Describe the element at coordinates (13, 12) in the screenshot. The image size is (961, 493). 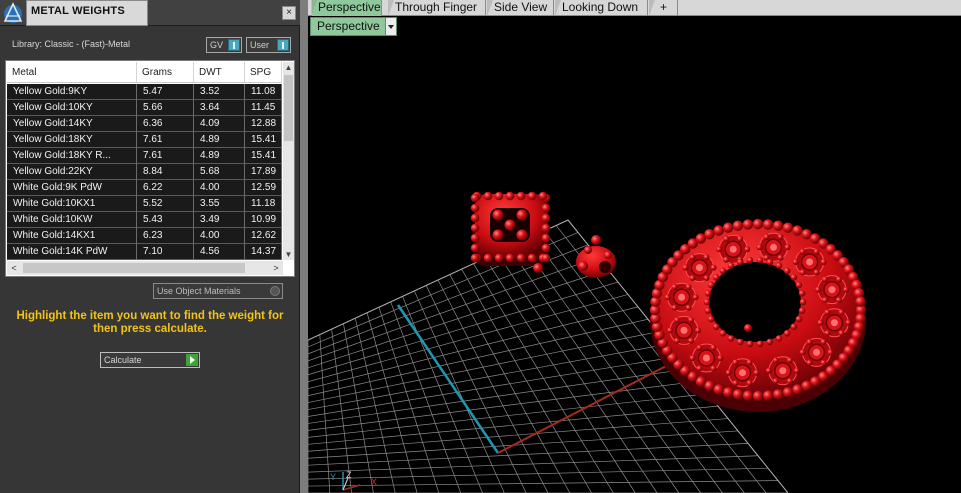
I see `app-logo-icon` at that location.